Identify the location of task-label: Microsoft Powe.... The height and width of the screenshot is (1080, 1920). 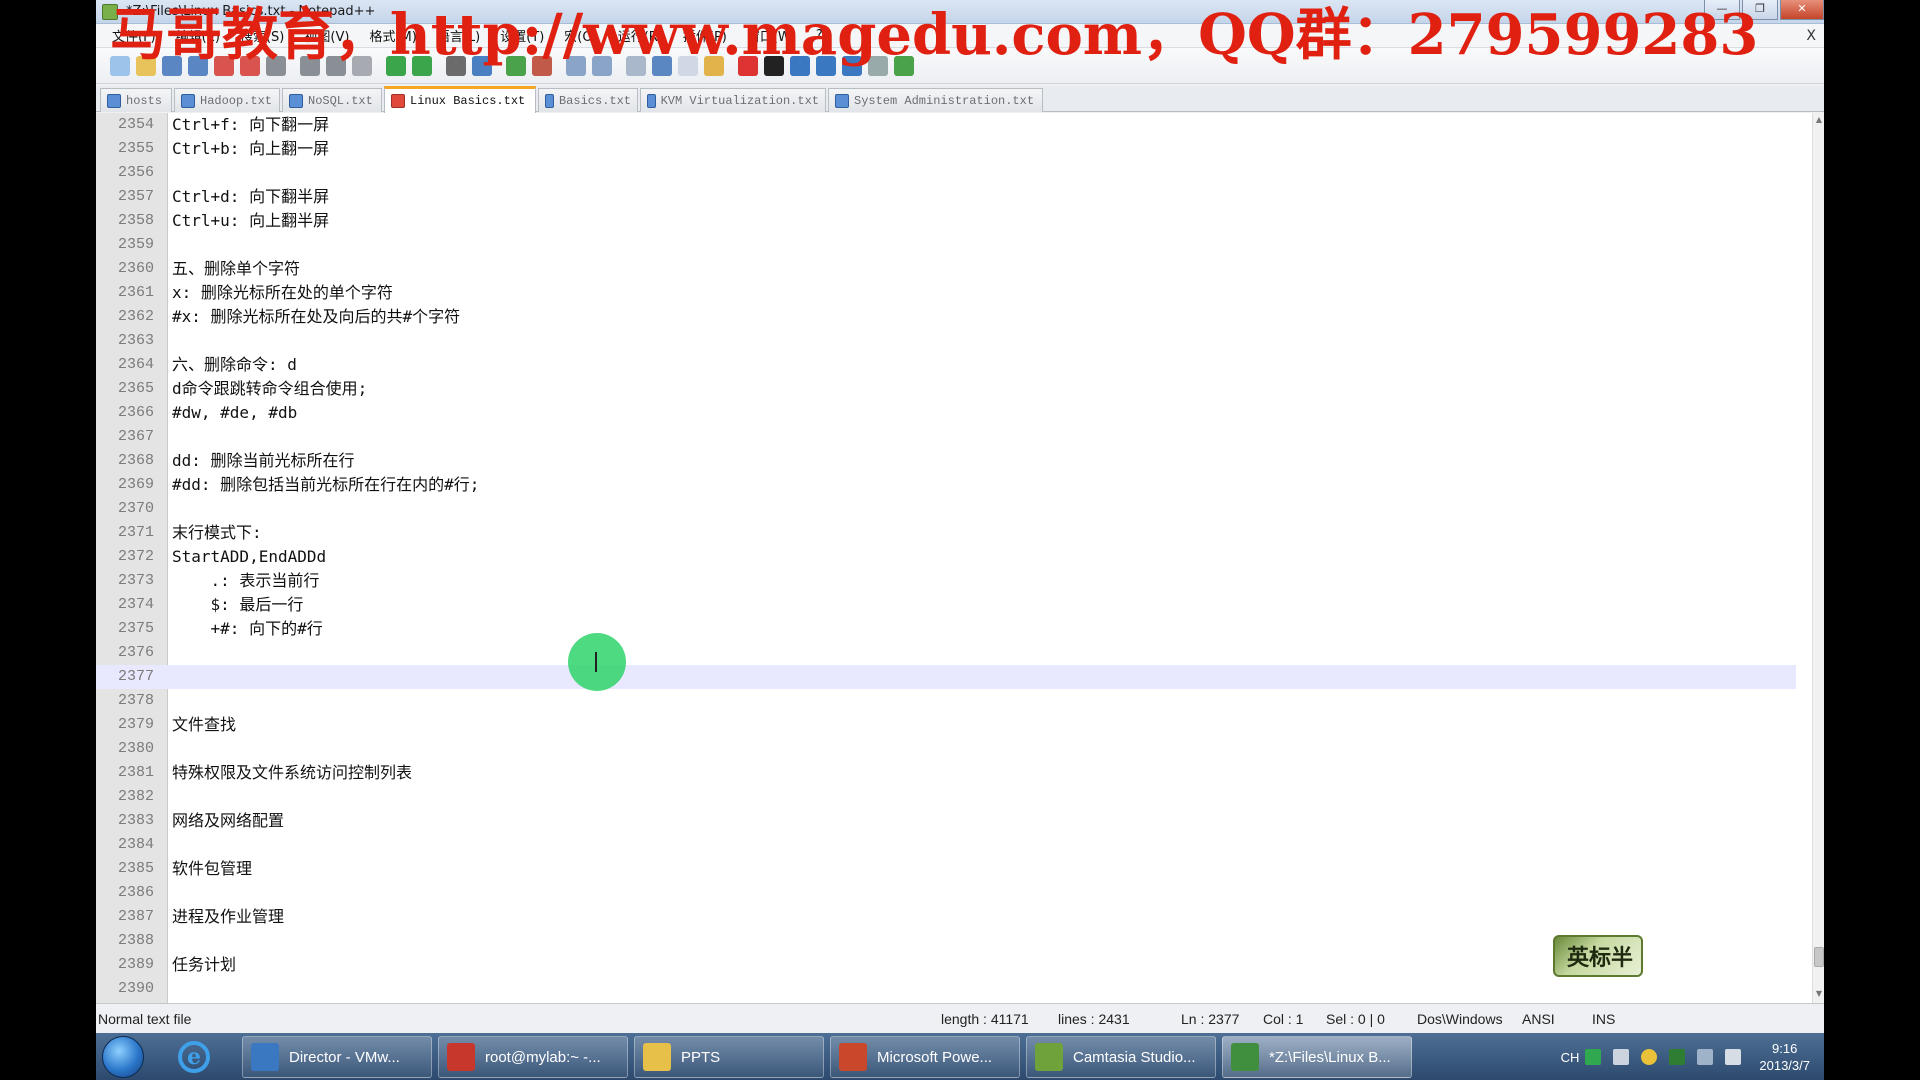
(935, 1057).